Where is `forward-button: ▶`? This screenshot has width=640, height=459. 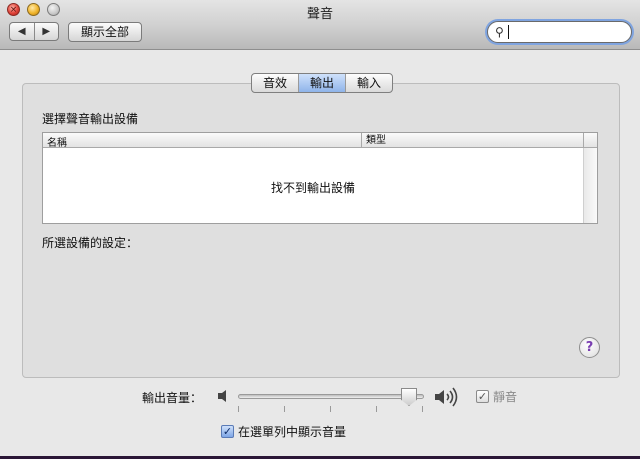 forward-button: ▶ is located at coordinates (47, 31).